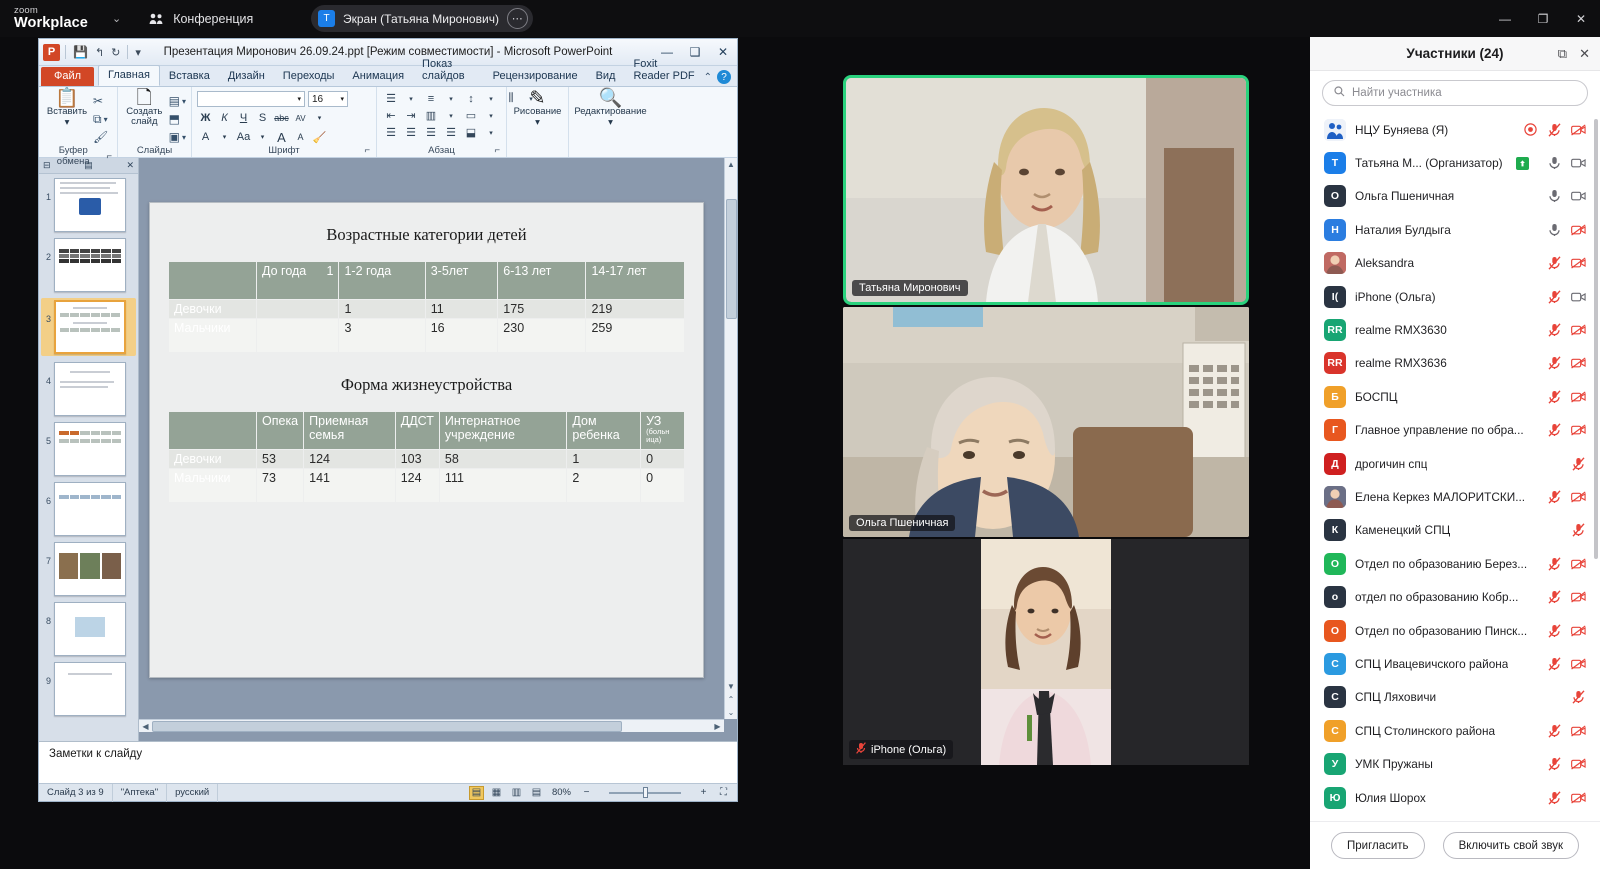 This screenshot has width=1600, height=869. I want to click on zoom-out-button: −, so click(586, 793).